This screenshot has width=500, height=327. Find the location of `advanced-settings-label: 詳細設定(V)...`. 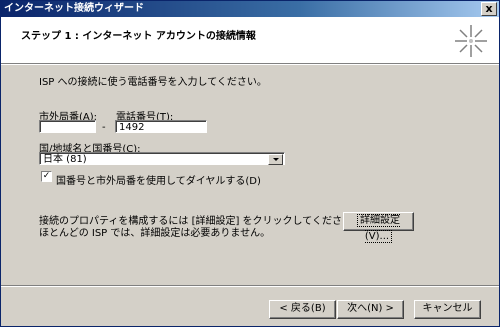

advanced-settings-label: 詳細設定(V)... is located at coordinates (378, 228).